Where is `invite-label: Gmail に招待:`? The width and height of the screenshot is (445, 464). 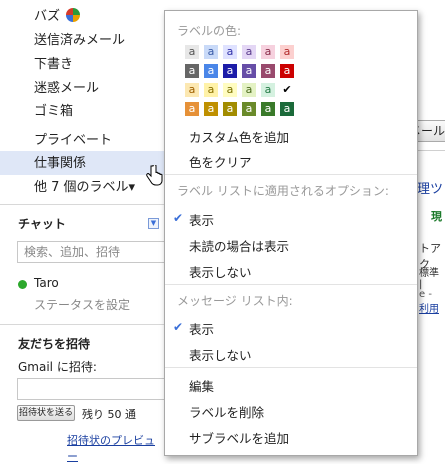
invite-label: Gmail に招待: is located at coordinates (57, 367).